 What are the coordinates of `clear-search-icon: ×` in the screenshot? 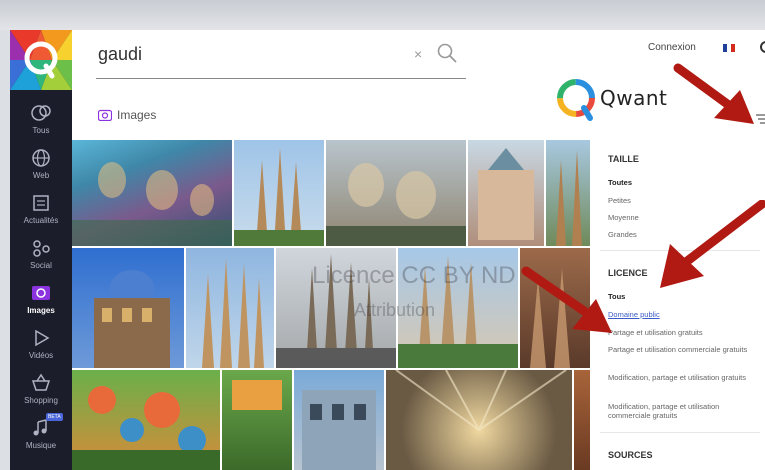 It's located at (418, 54).